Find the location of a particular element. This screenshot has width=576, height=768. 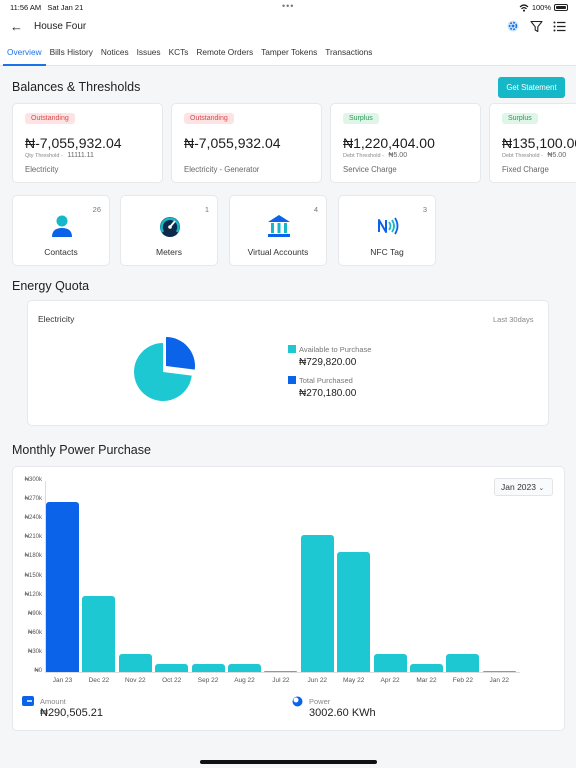

balance-name: Electricity - Generator is located at coordinates (222, 169).